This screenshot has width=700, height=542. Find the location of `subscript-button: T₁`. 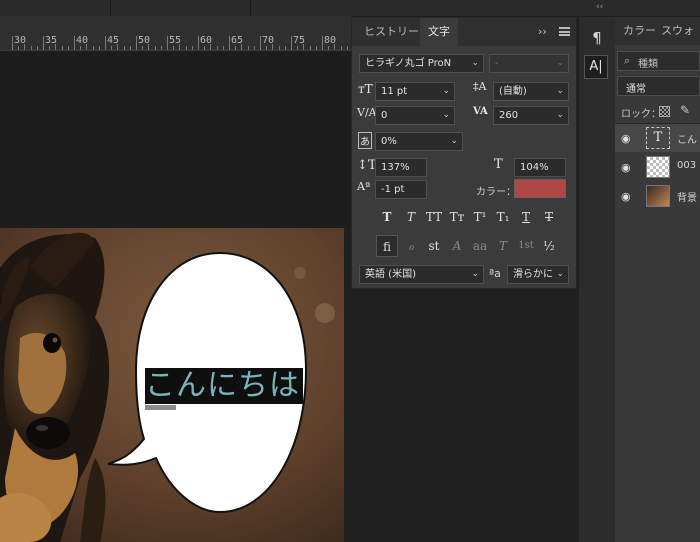

subscript-button: T₁ is located at coordinates (503, 217).